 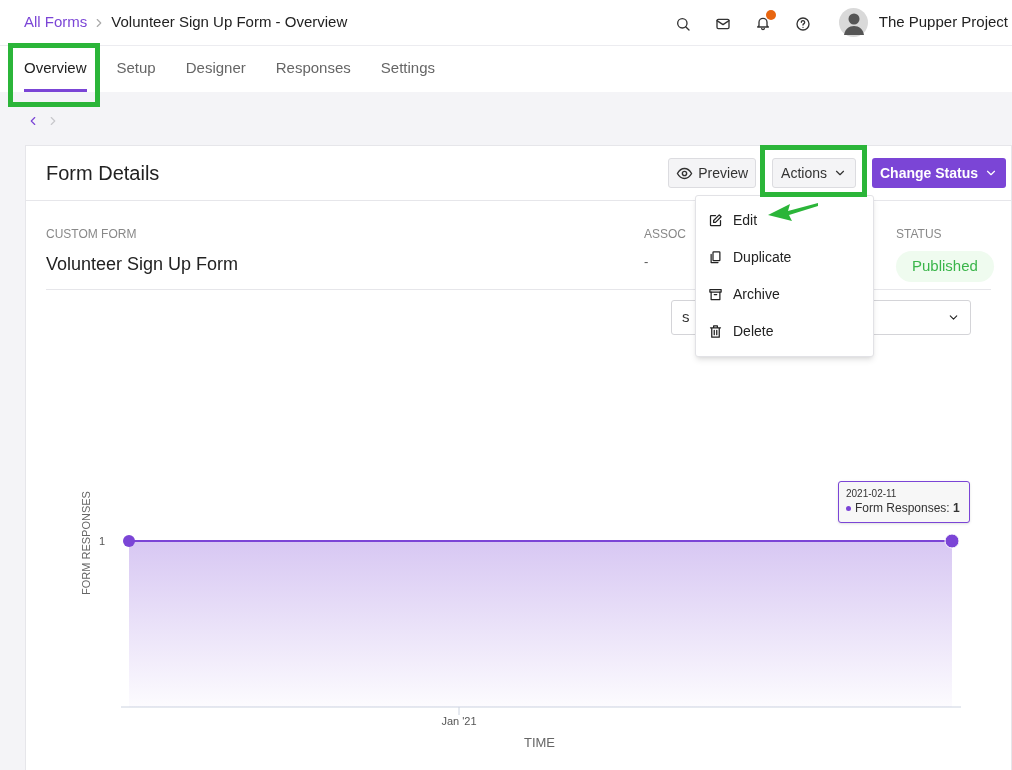 I want to click on menu-item: Delete, so click(x=784, y=331).